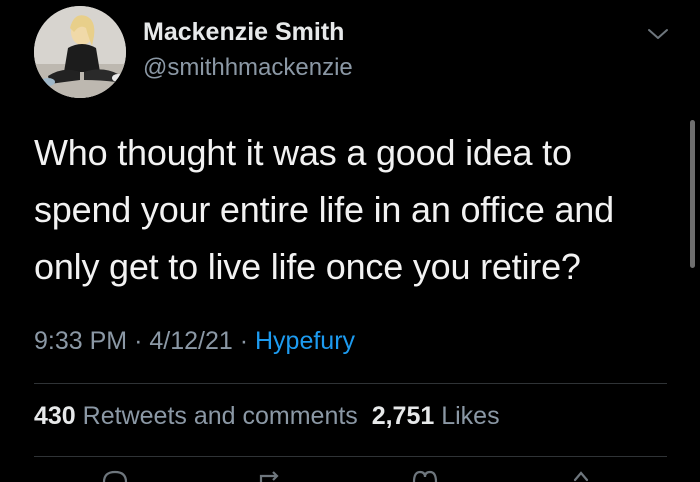 The height and width of the screenshot is (482, 700). I want to click on likes-count: 2,751, so click(403, 416).